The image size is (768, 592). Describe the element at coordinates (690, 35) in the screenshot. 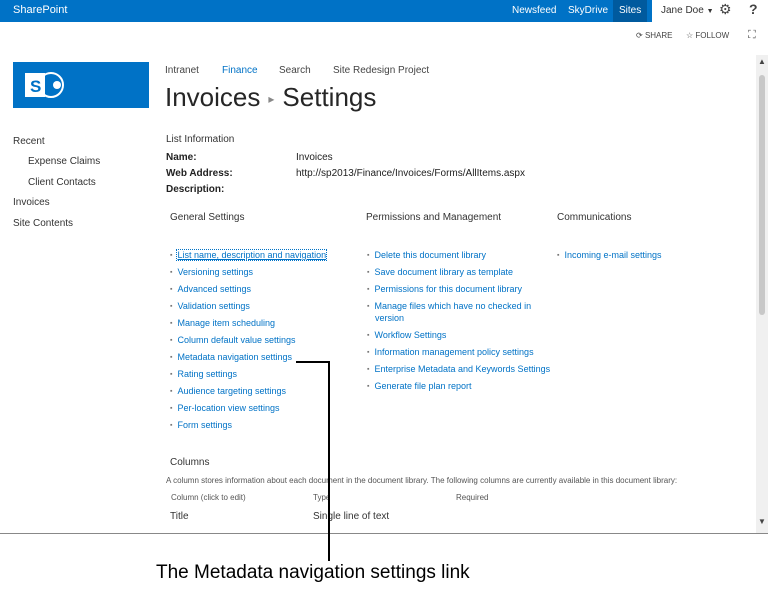

I see `star-icon: ☆` at that location.